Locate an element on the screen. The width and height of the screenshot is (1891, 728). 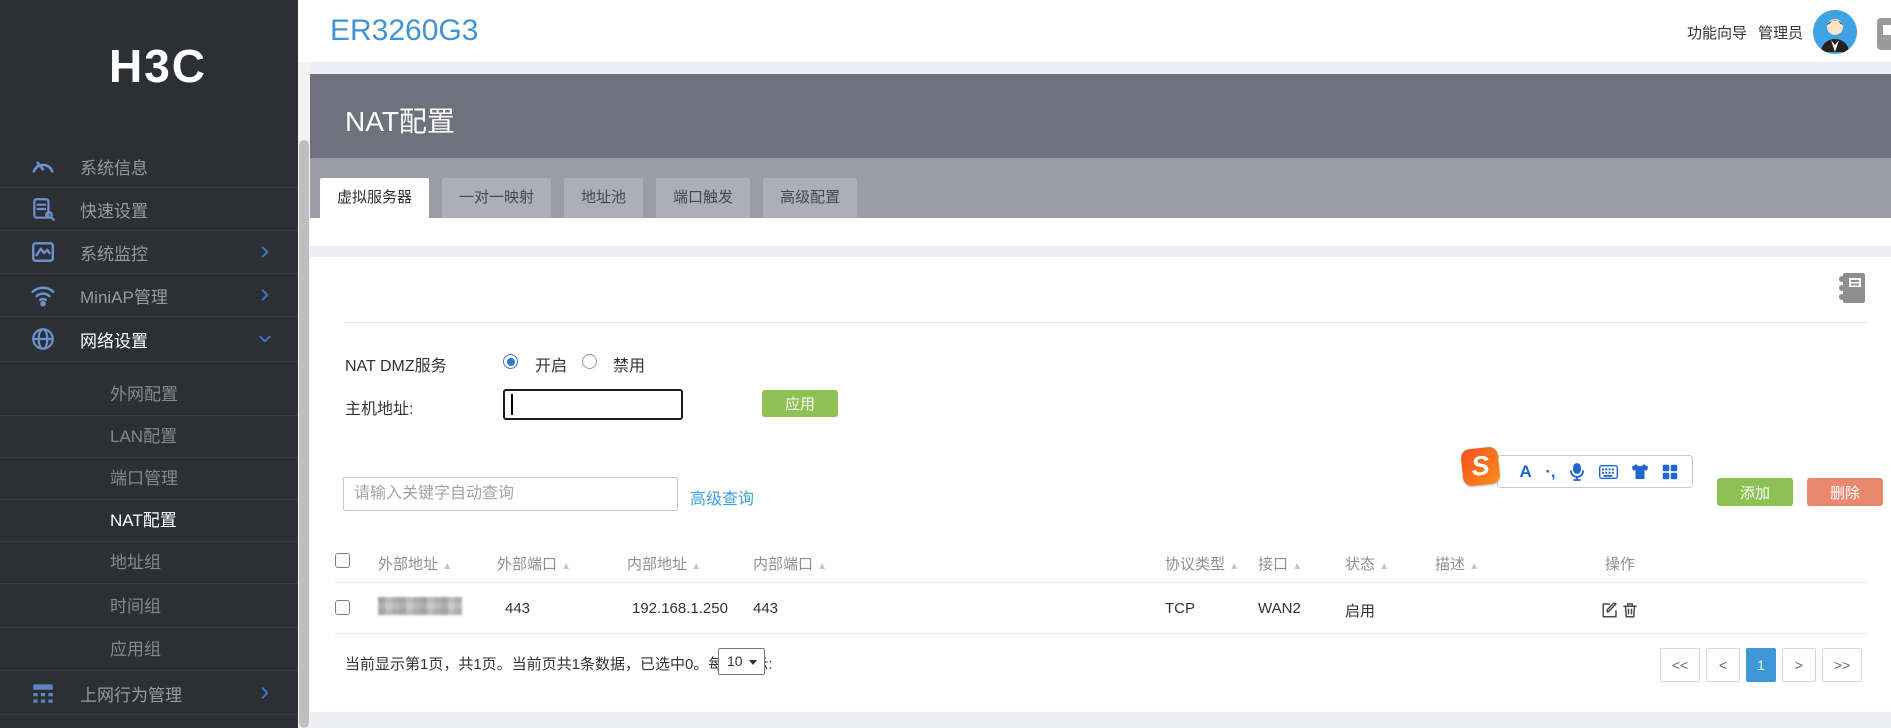
sidebar-item-label: 上网行为管理 is located at coordinates (131, 695).